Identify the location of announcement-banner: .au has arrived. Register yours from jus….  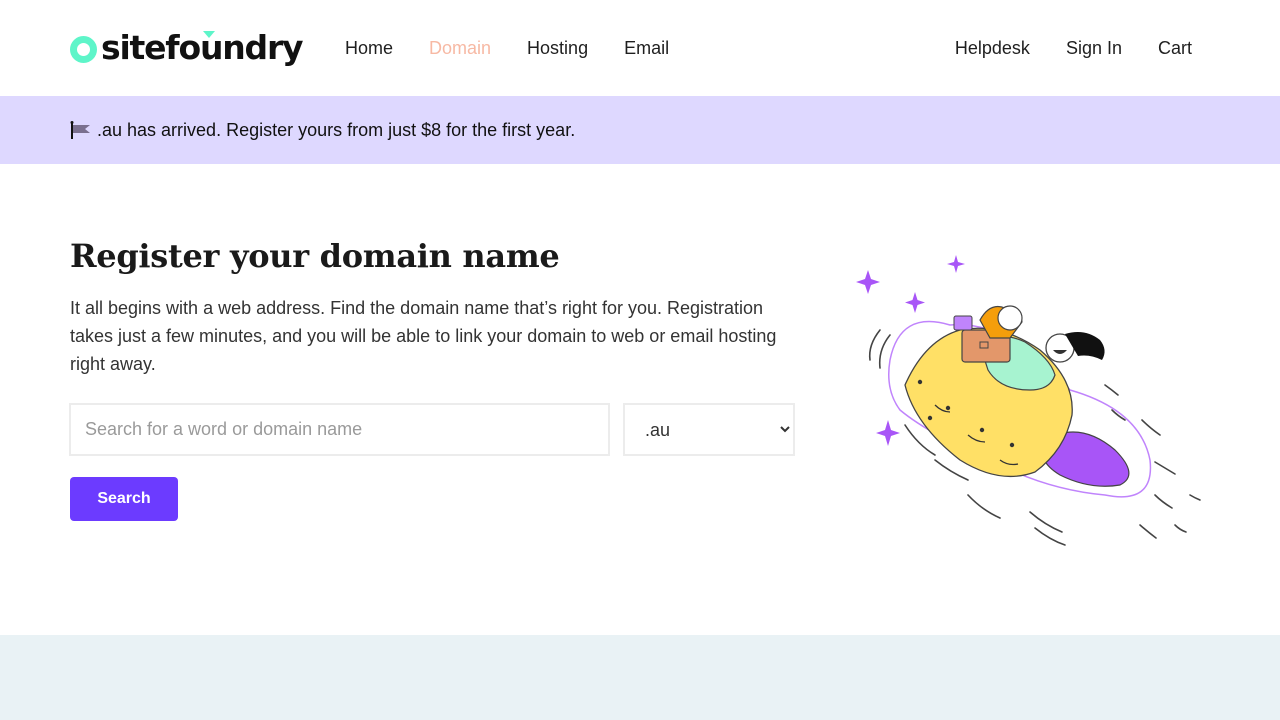
(640, 130).